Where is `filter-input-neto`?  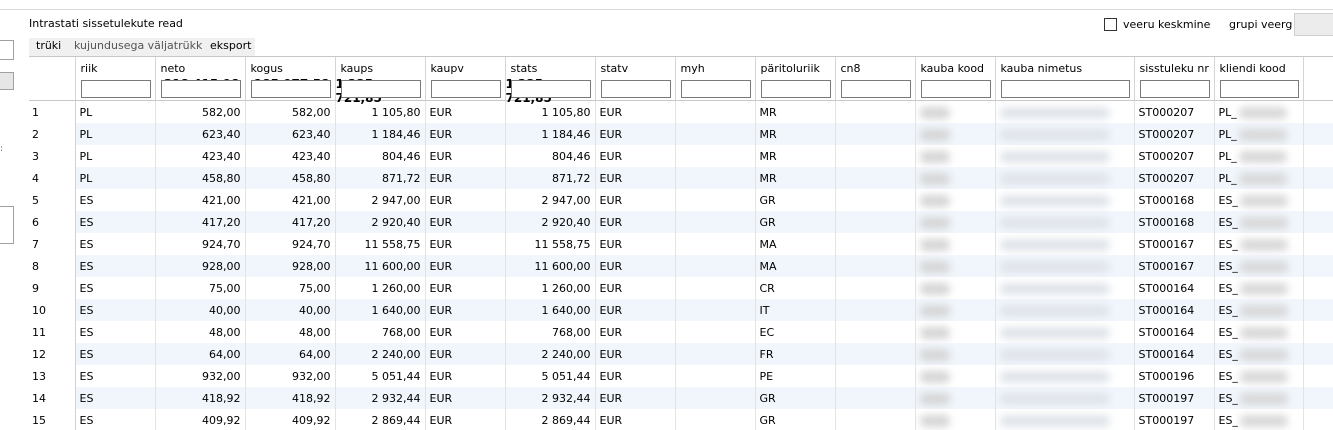
filter-input-neto is located at coordinates (200, 89).